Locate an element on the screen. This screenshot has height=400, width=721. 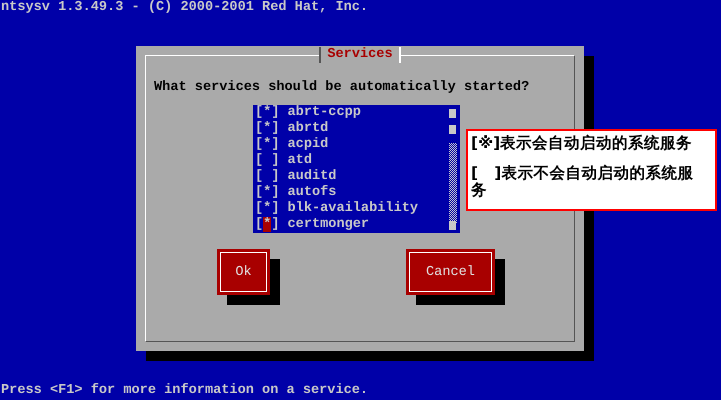
status-text: Press <F1> for more information on a service. is located at coordinates (185, 391).